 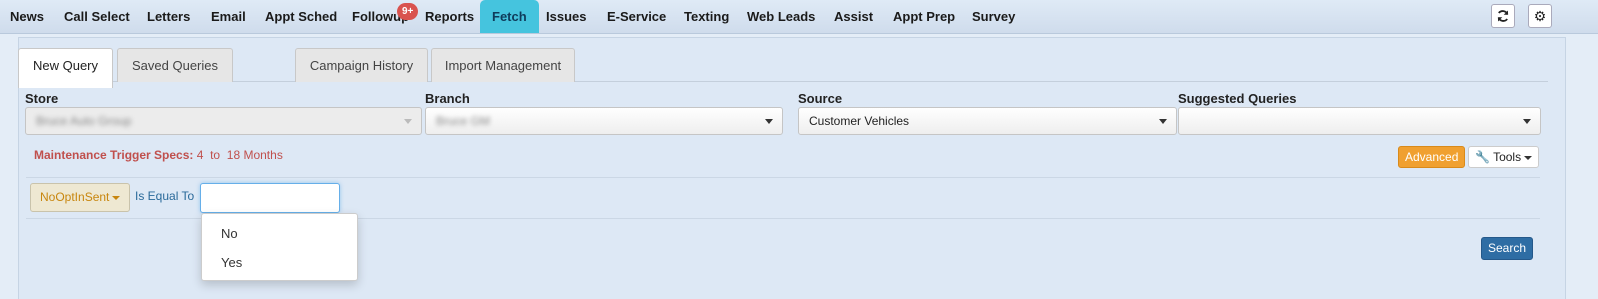 I want to click on spec-label: Maintenance Trigger Specs:, so click(x=114, y=155).